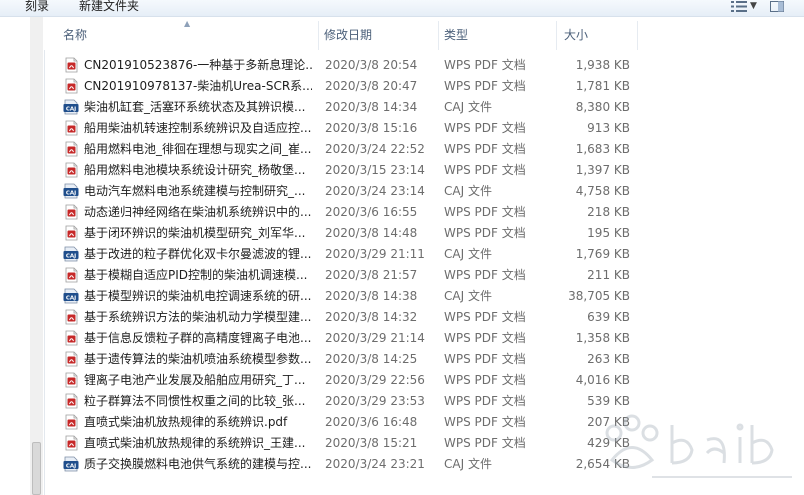 This screenshot has width=804, height=495. Describe the element at coordinates (608, 317) in the screenshot. I see `file-size: 639 KB` at that location.